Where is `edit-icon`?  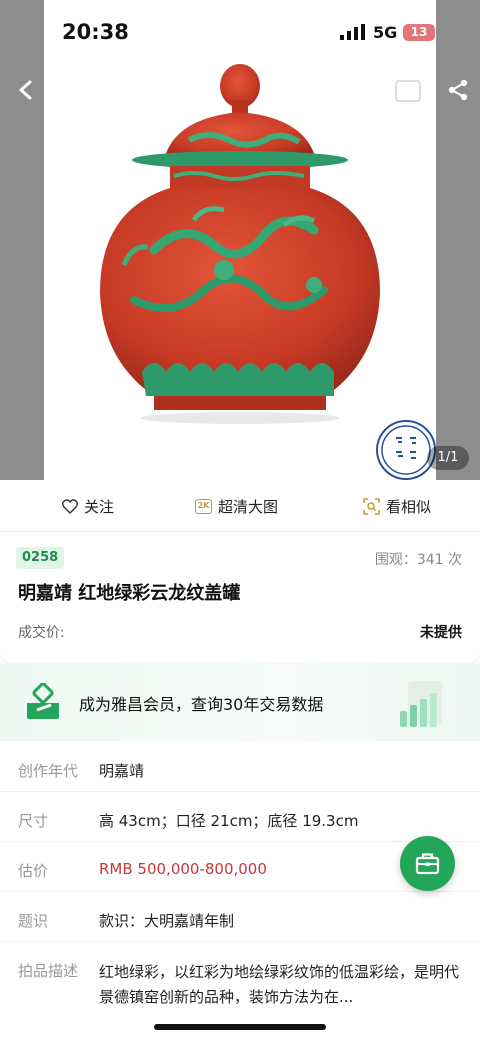 edit-icon is located at coordinates (408, 91).